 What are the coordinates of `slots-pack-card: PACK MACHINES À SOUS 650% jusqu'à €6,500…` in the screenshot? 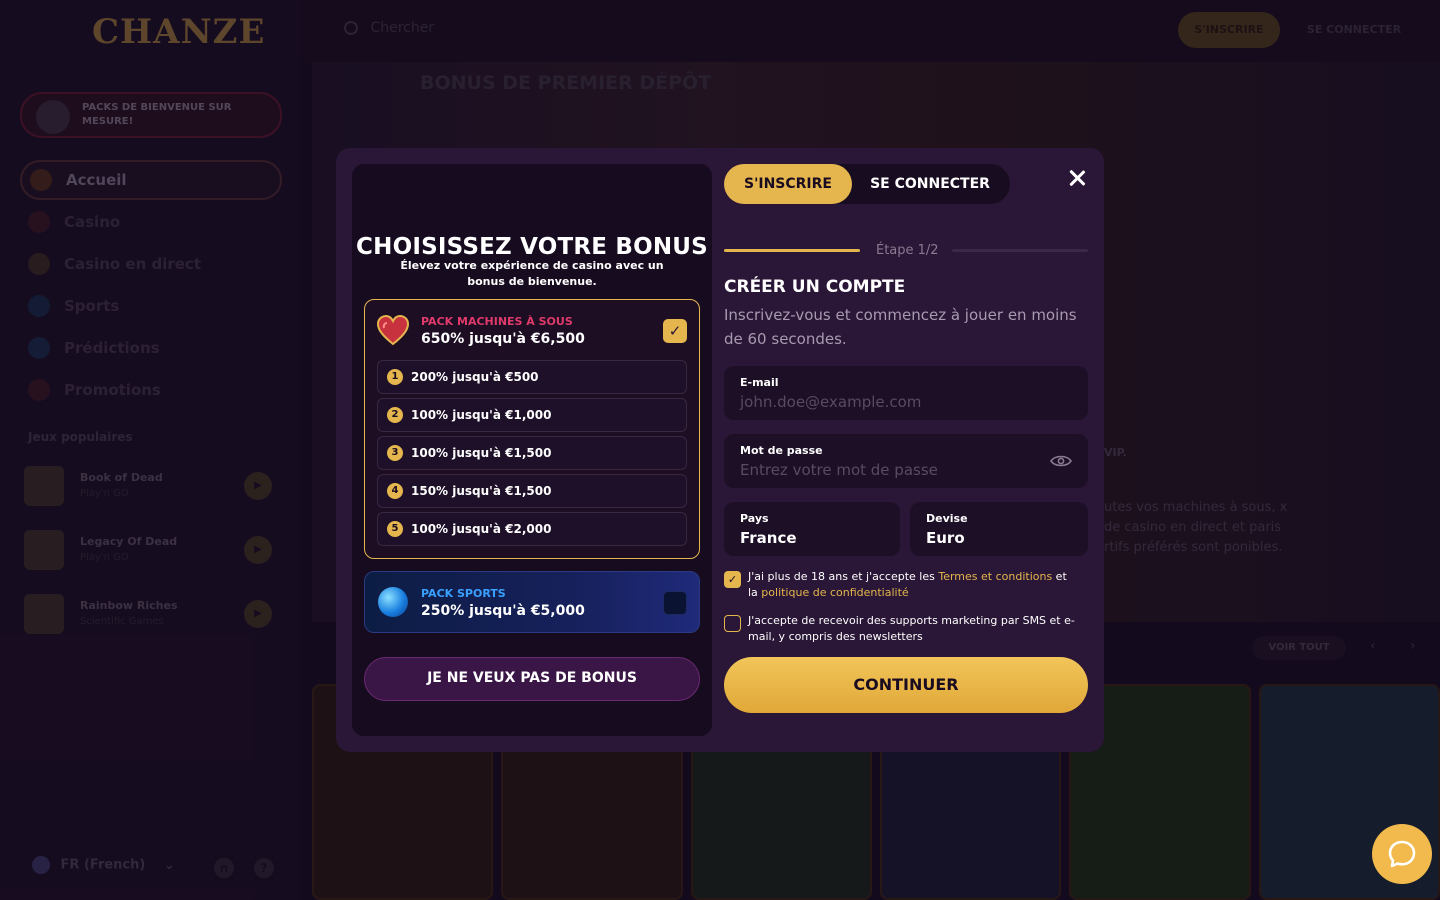 It's located at (532, 429).